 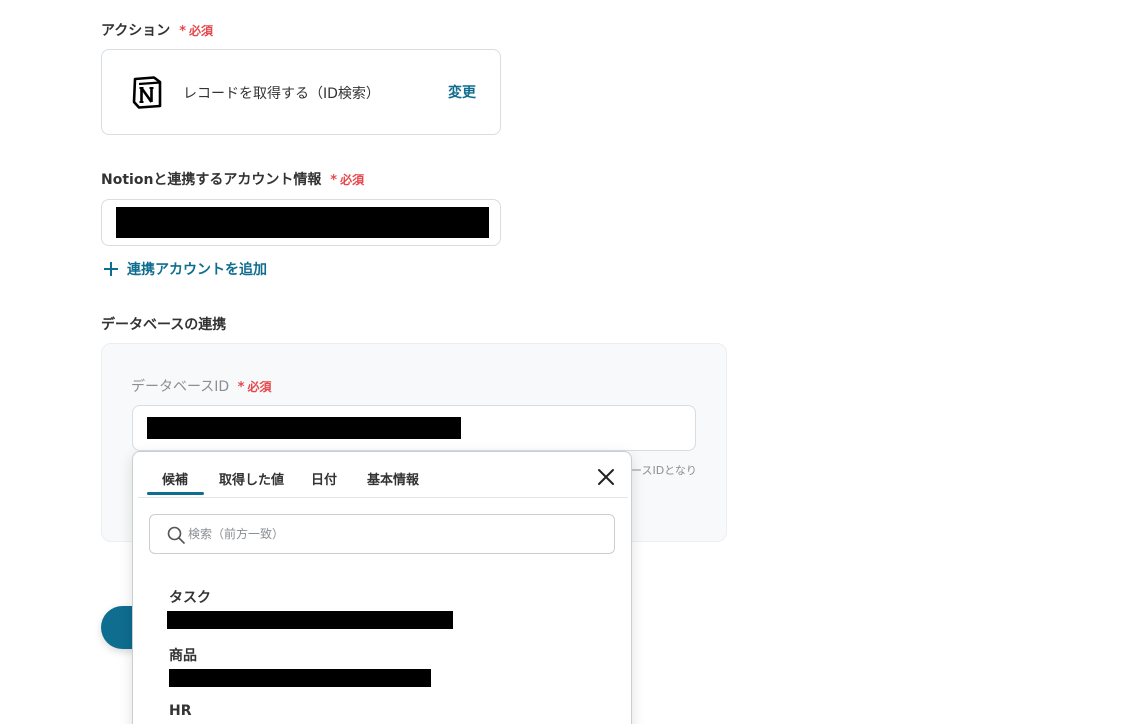 What do you see at coordinates (393, 478) in the screenshot?
I see `tab-basic-info: 基本情報` at bounding box center [393, 478].